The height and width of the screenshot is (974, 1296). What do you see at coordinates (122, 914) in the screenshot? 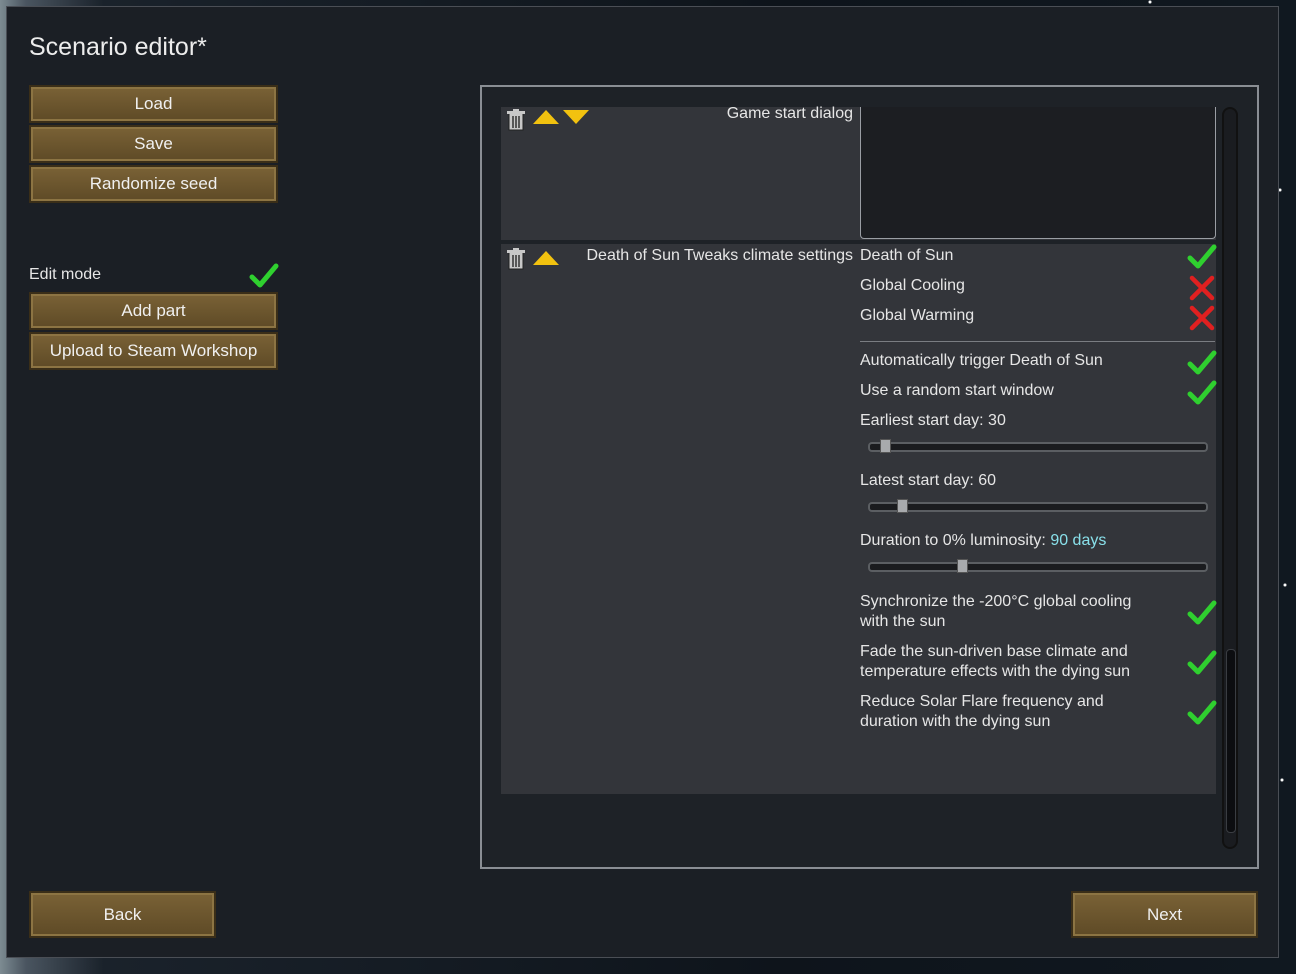
I see `back-button: Back` at bounding box center [122, 914].